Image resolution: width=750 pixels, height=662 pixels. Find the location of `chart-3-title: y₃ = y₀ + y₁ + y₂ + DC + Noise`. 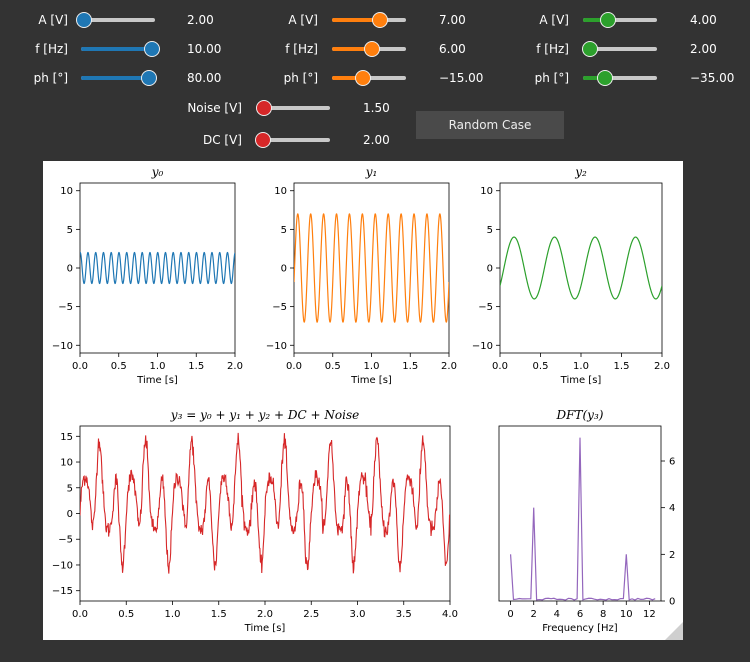

chart-3-title: y₃ = y₀ + y₁ + y₂ + DC + Noise is located at coordinates (264, 415).